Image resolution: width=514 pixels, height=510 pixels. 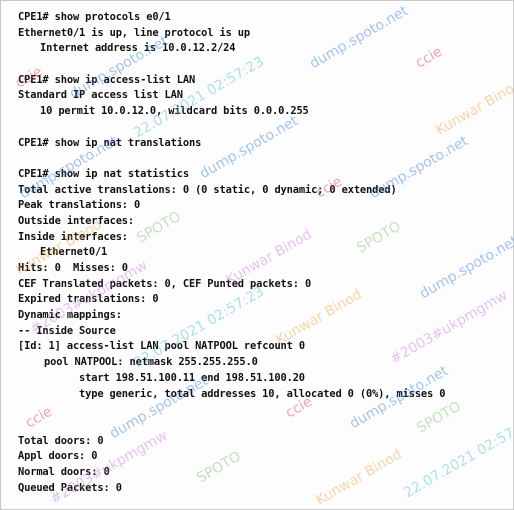 What do you see at coordinates (64, 471) in the screenshot?
I see `output-line: Normal doors: 0` at bounding box center [64, 471].